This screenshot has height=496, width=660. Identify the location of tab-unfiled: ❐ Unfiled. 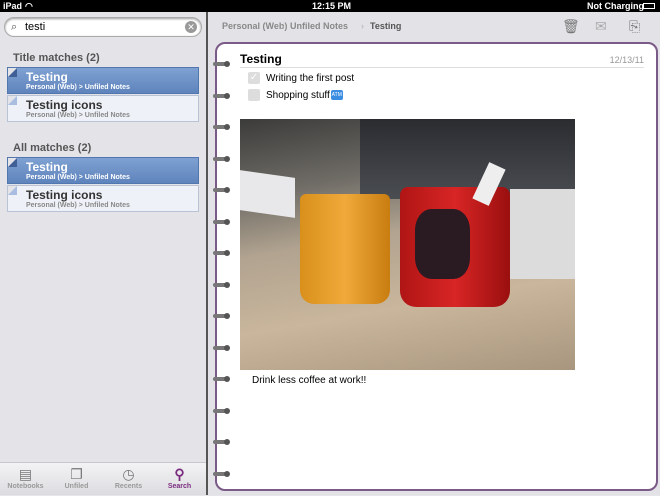
(76, 479).